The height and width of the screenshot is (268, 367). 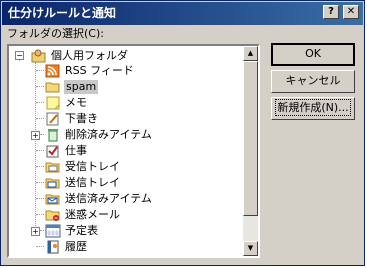 I want to click on tree-item-label: 迷惑メール, so click(x=92, y=214).